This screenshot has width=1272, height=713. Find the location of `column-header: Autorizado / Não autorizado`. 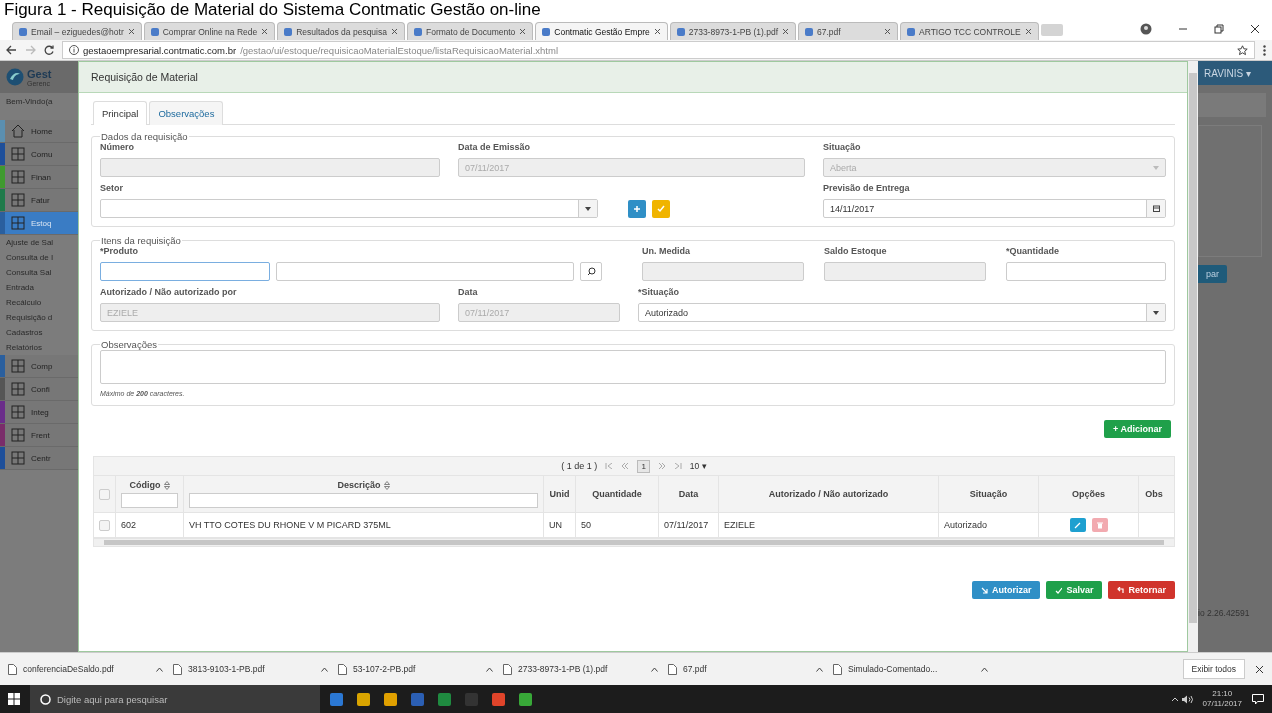

column-header: Autorizado / Não autorizado is located at coordinates (828, 494).